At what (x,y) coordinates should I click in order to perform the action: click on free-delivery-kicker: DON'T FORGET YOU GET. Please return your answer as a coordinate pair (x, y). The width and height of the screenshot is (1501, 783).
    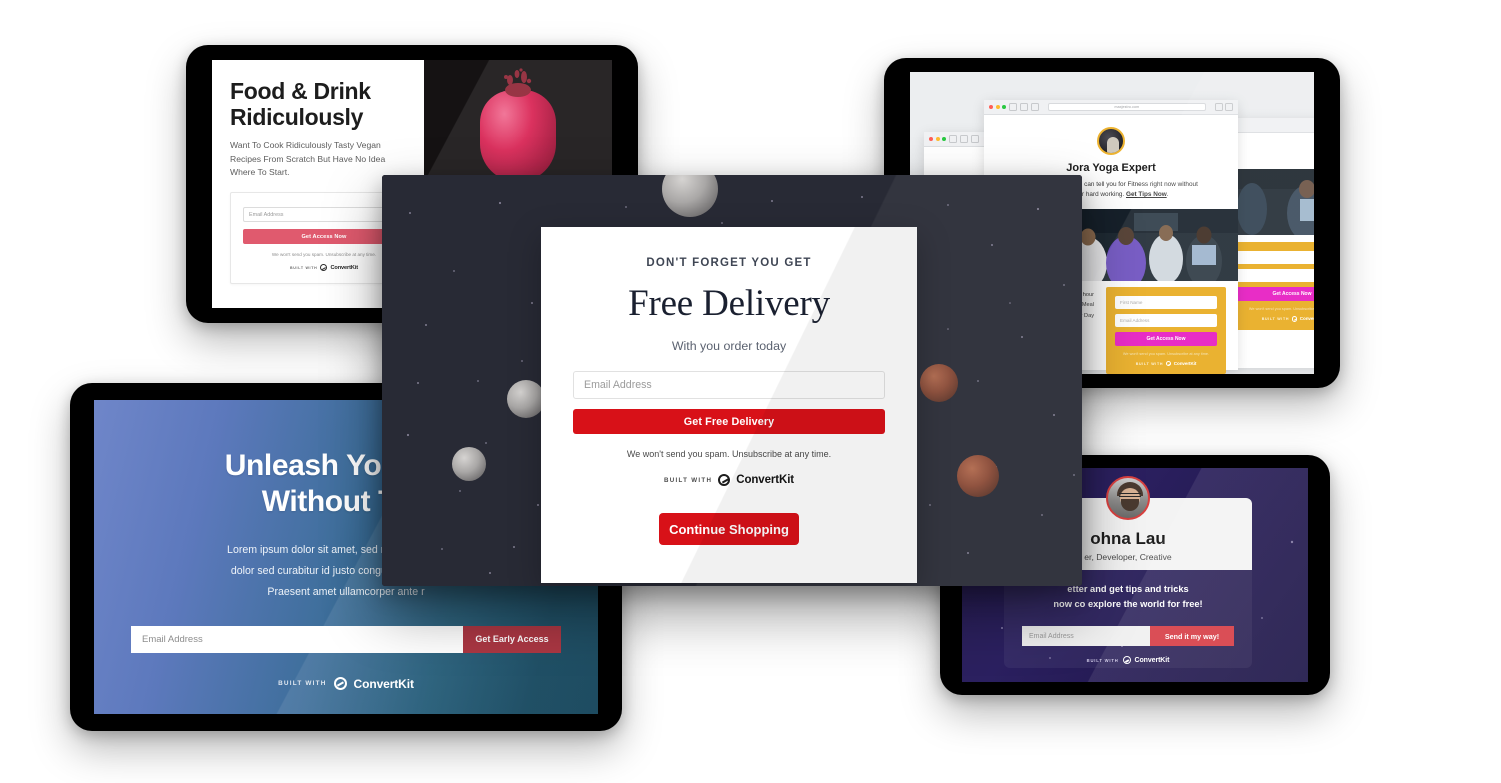
    Looking at the image, I should click on (729, 263).